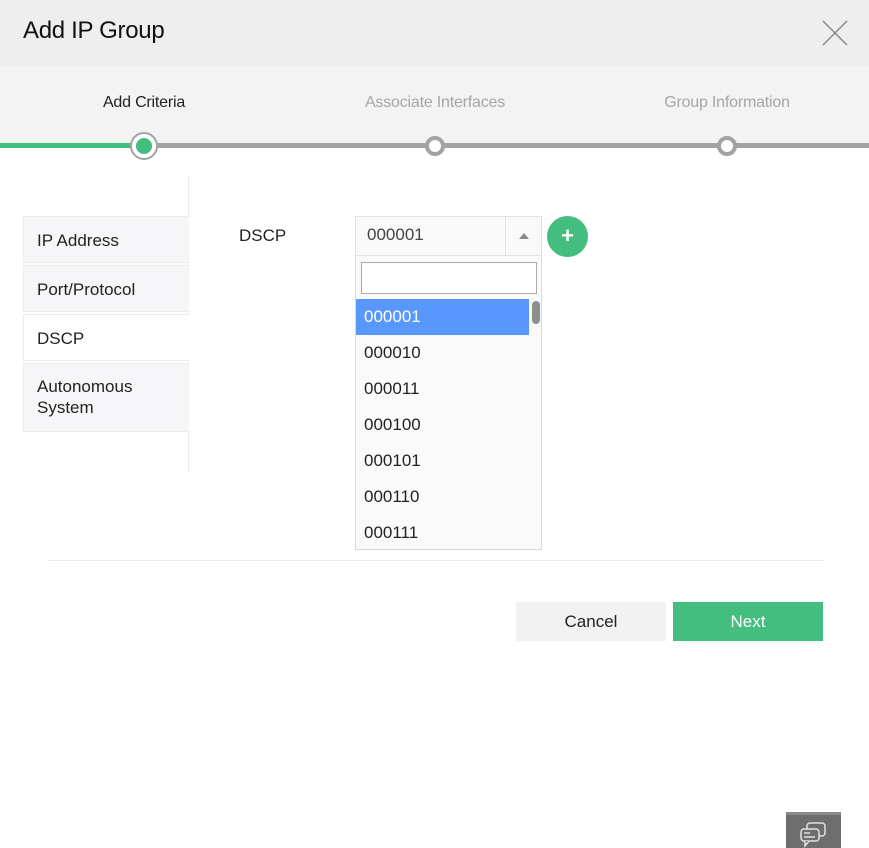 The height and width of the screenshot is (848, 869). Describe the element at coordinates (591, 621) in the screenshot. I see `cancel-button: Cancel` at that location.